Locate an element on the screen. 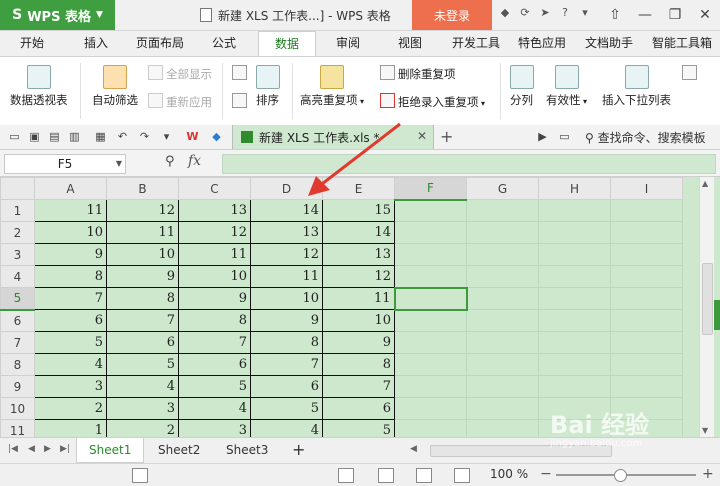 The width and height of the screenshot is (720, 486). column-header: E is located at coordinates (358, 188).